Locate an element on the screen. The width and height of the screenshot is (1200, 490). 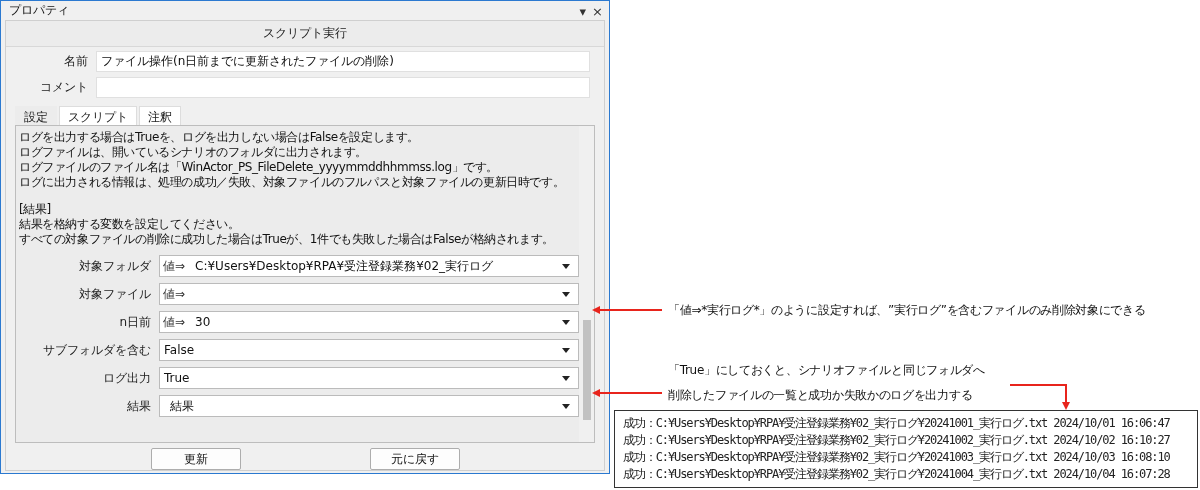
parameter-combo: 値⇒ C:¥Users¥Desktop¥RPA¥受注登録業務¥02_実行ログ is located at coordinates (369, 266).